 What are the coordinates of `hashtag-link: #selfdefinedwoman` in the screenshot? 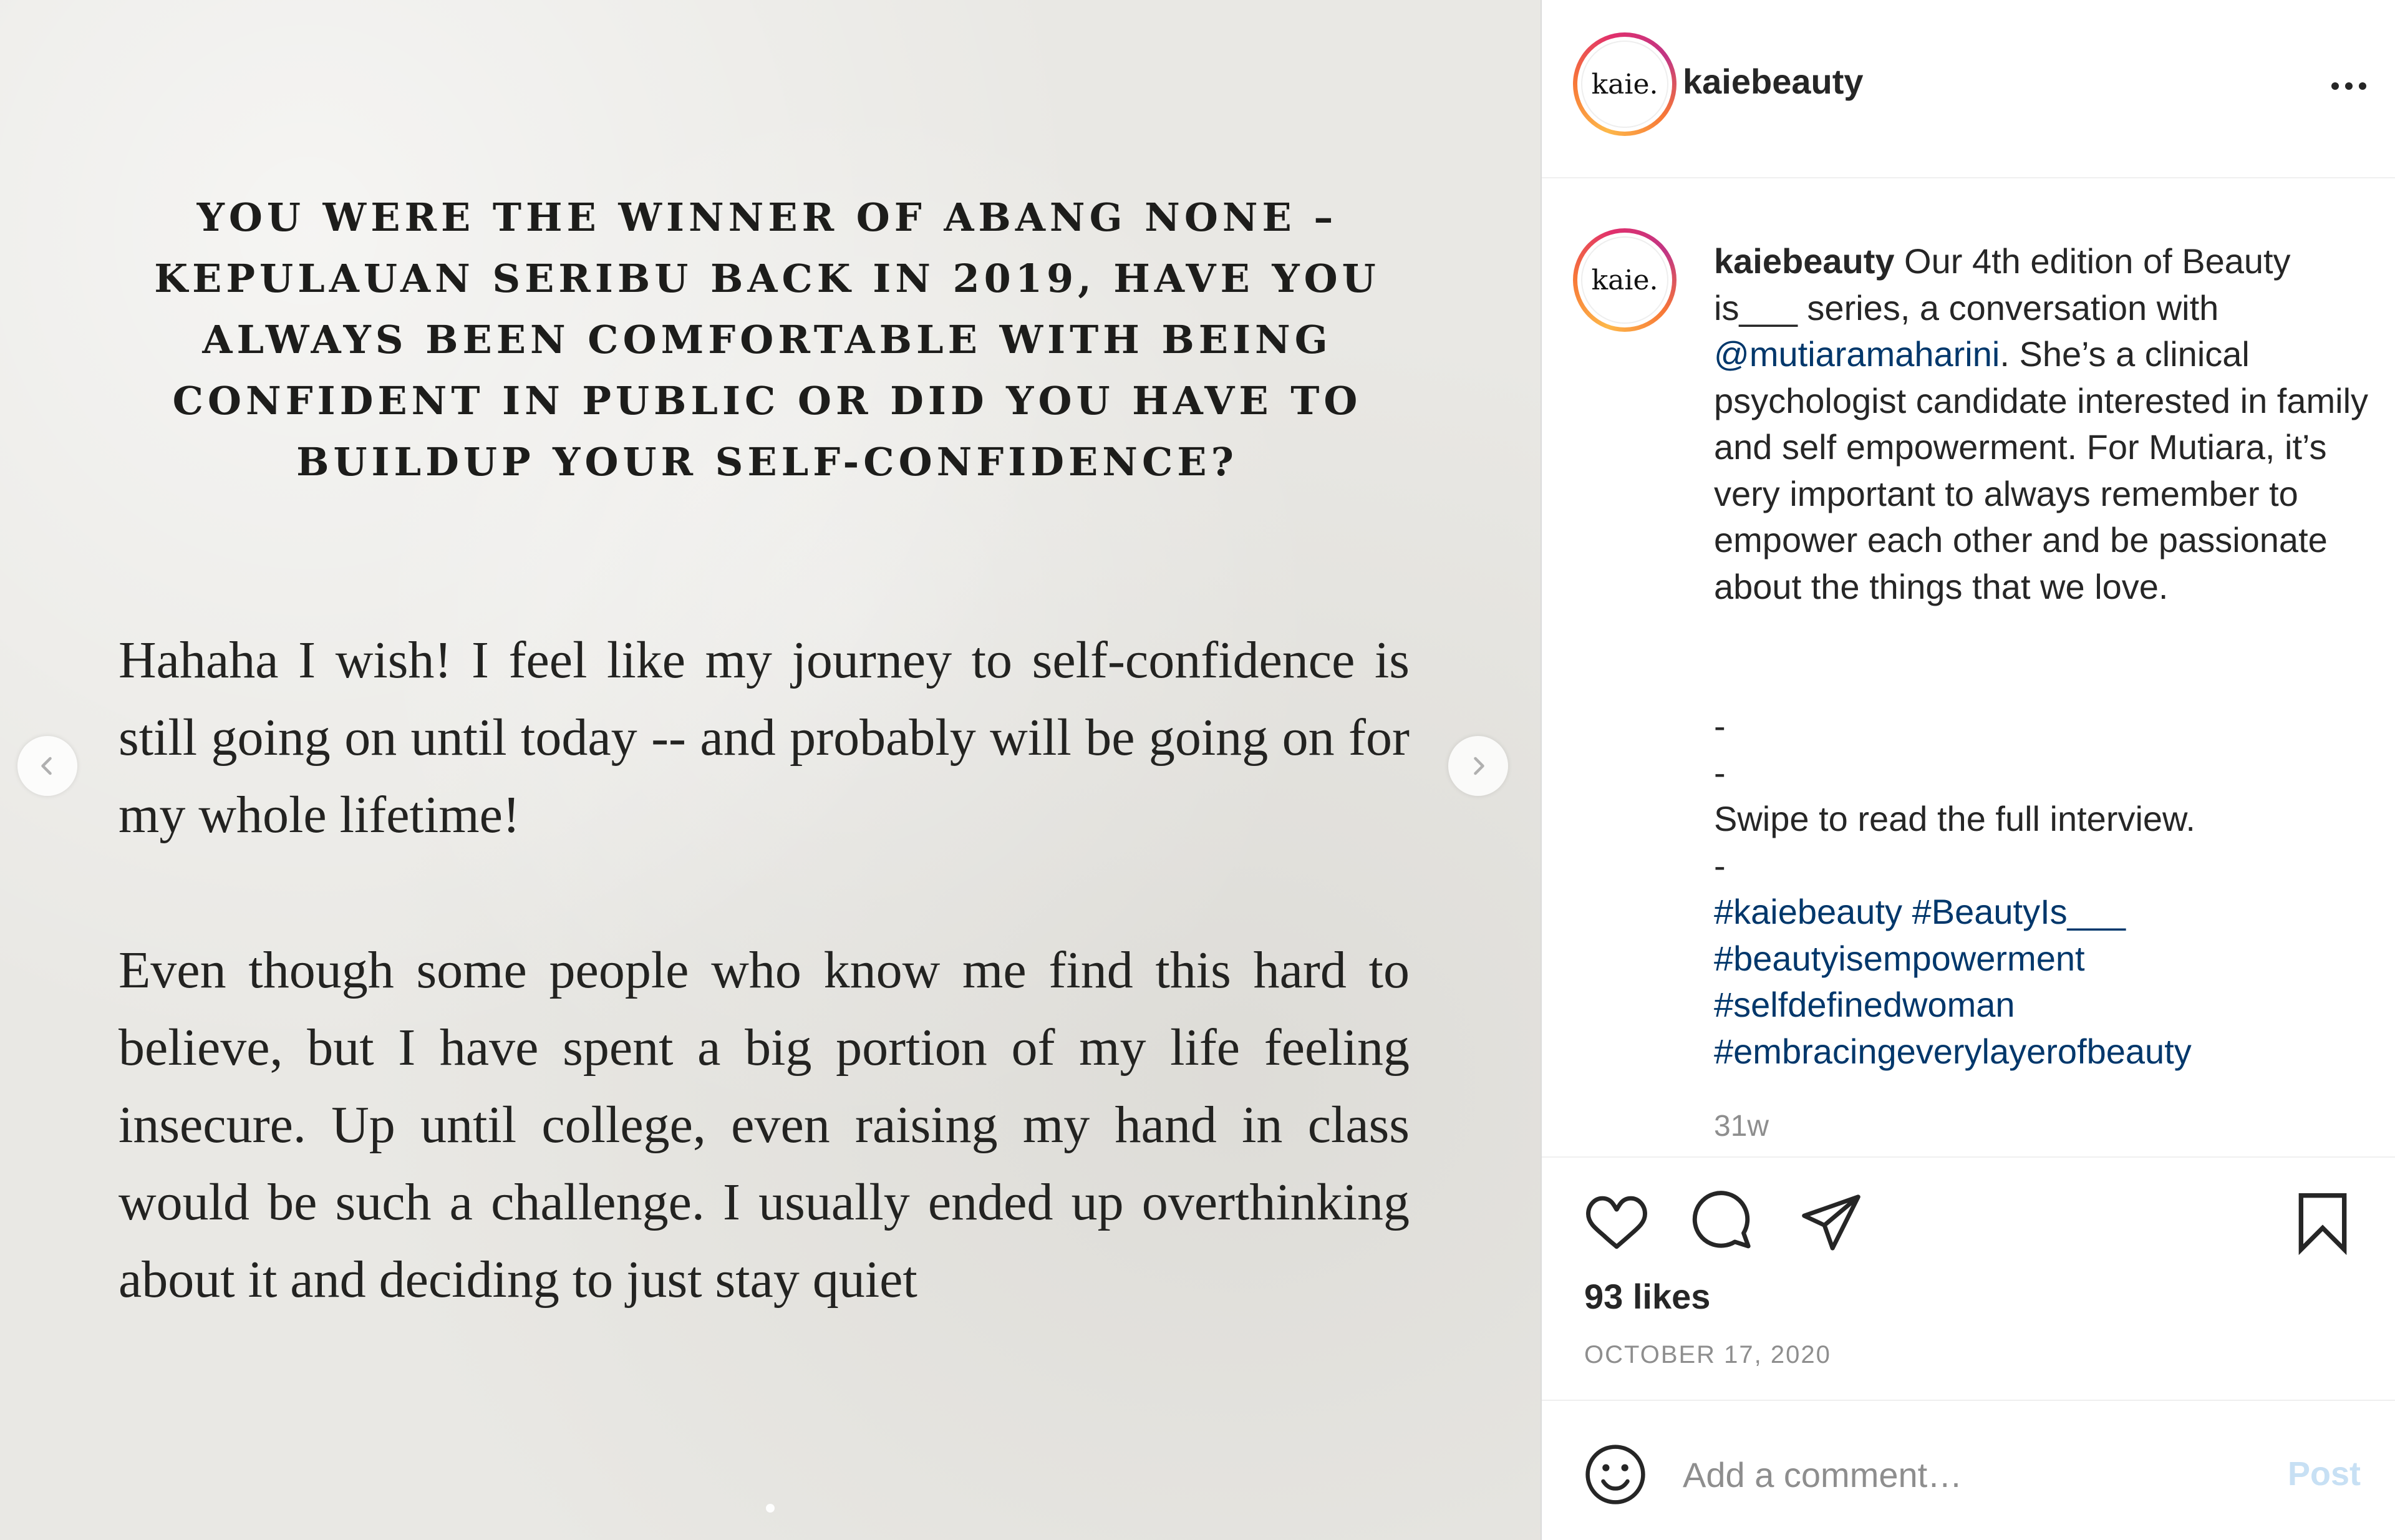 It's located at (1864, 1004).